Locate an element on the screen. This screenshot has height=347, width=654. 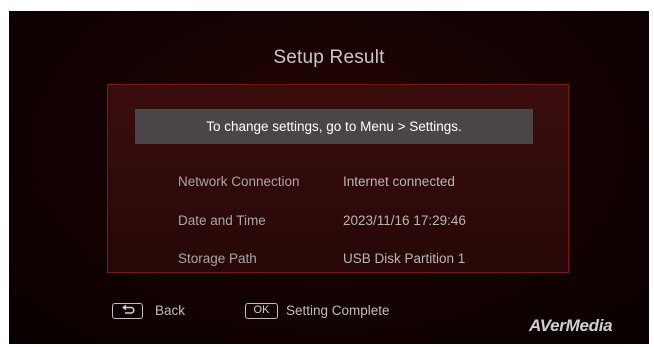
page-title: Setup Result is located at coordinates (329, 57).